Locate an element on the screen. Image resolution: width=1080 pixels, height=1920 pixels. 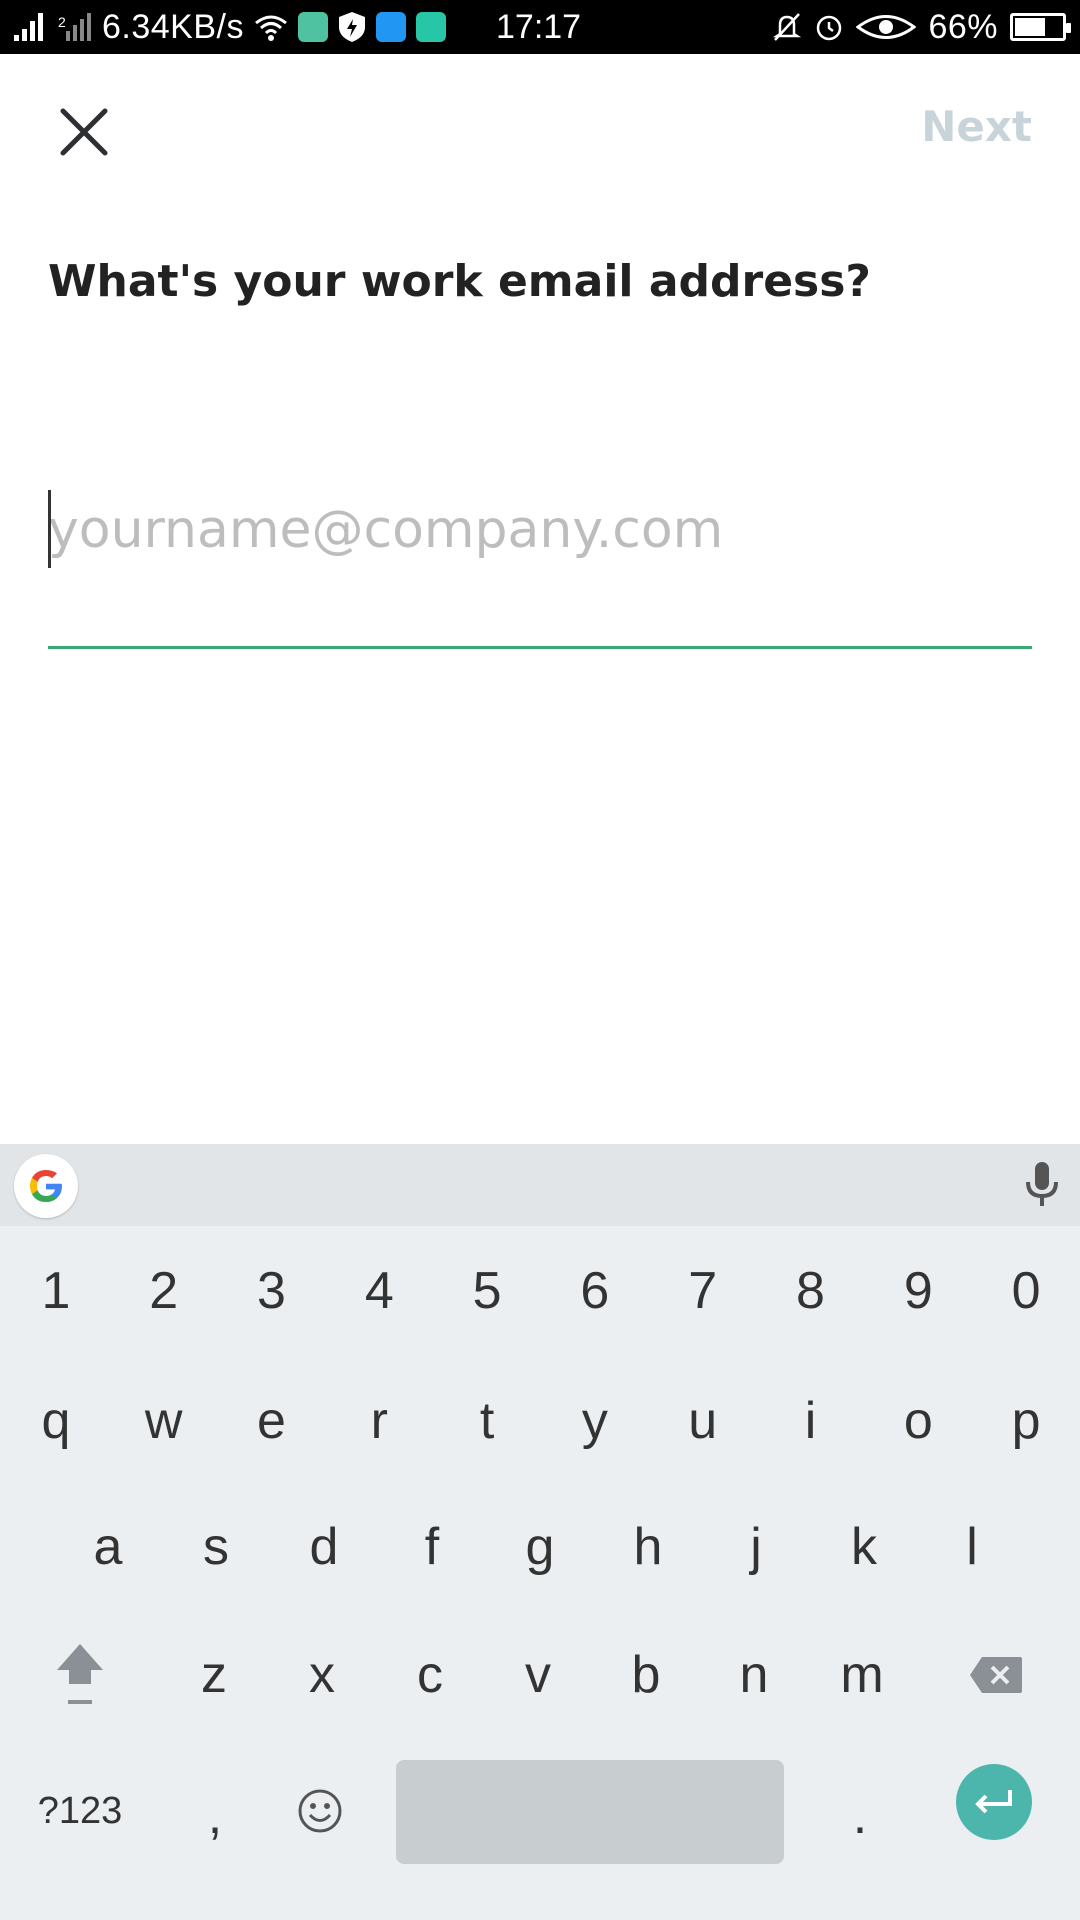
letter-row-3-keys: zxcvbnm is located at coordinates (538, 1675).